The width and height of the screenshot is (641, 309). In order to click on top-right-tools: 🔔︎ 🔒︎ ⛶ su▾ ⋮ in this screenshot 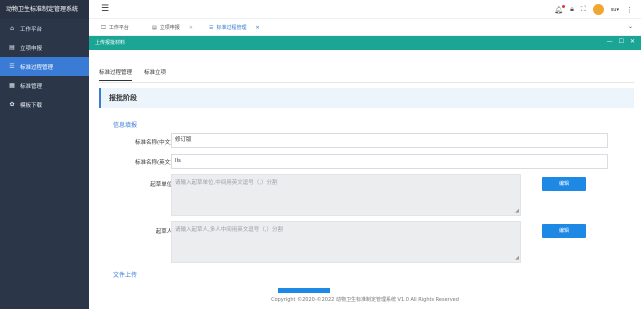, I will do `click(593, 9)`.